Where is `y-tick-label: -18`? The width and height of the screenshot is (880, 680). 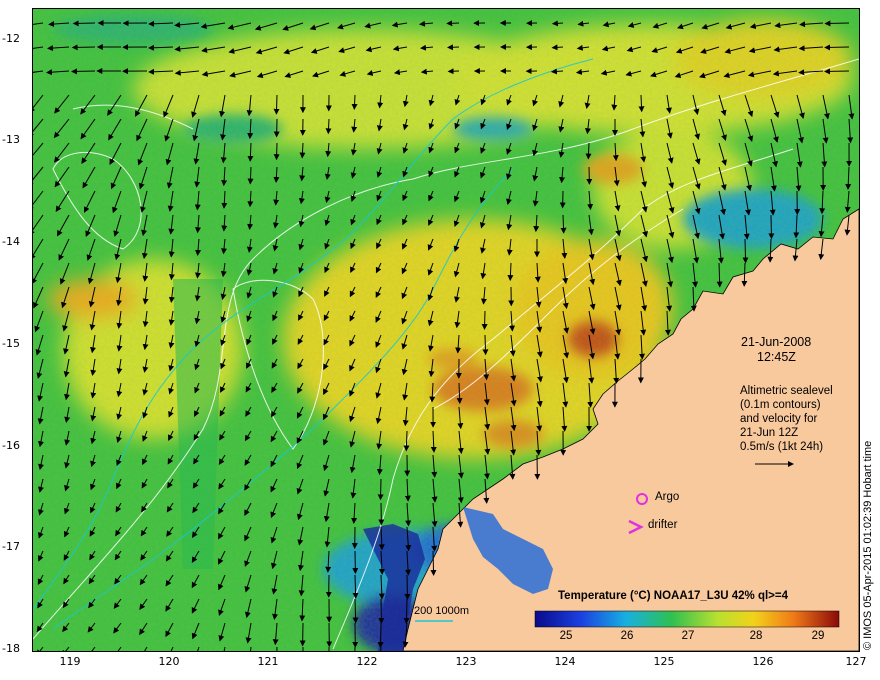
y-tick-label: -18 is located at coordinates (11, 648).